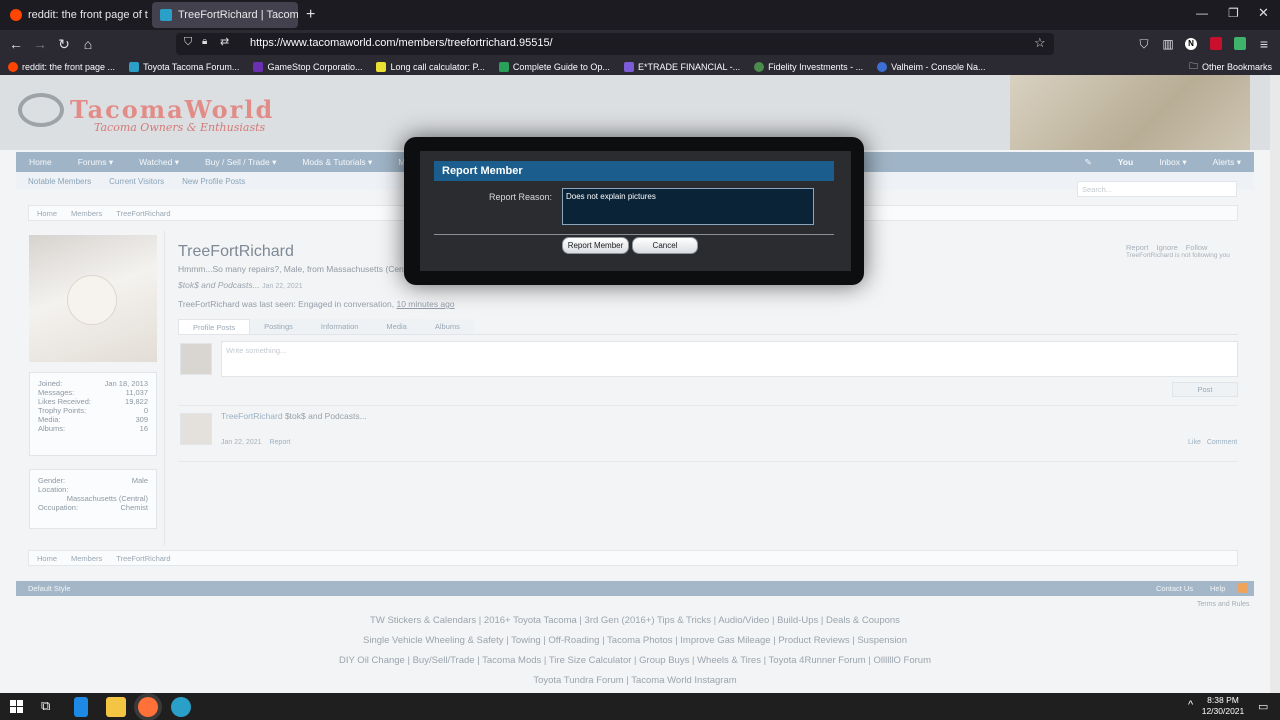 This screenshot has height=720, width=1280. What do you see at coordinates (40, 162) in the screenshot?
I see `nav-home: Home` at bounding box center [40, 162].